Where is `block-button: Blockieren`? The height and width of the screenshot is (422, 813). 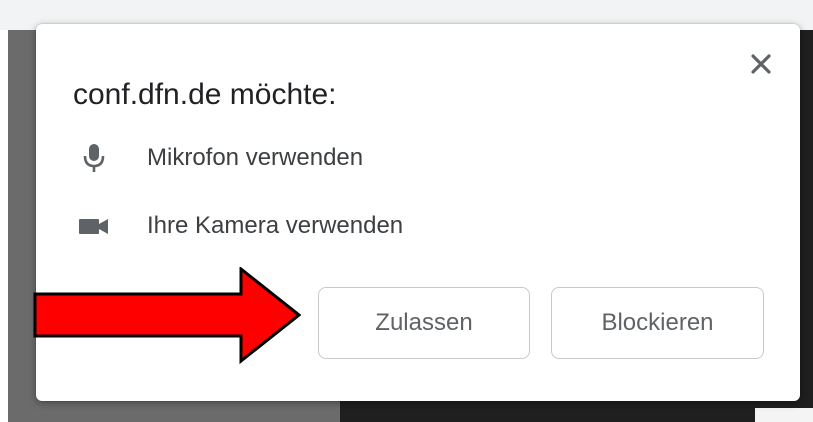
block-button: Blockieren is located at coordinates (657, 323).